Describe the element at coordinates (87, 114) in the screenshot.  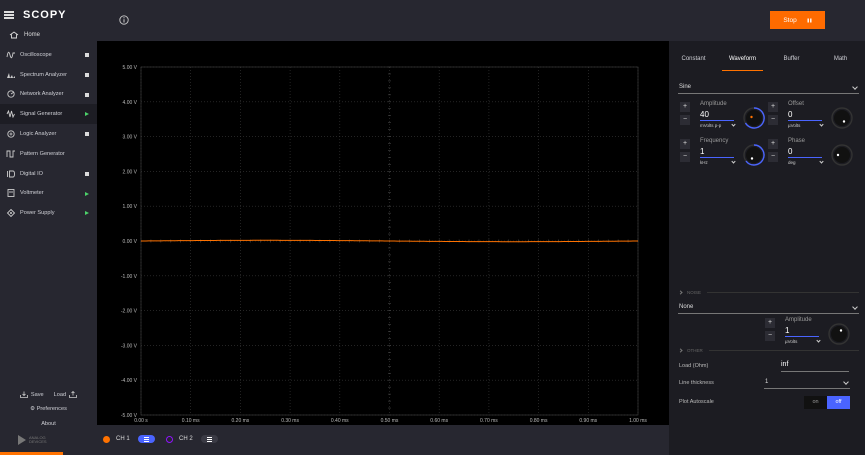
I see `running-indicator-icon` at that location.